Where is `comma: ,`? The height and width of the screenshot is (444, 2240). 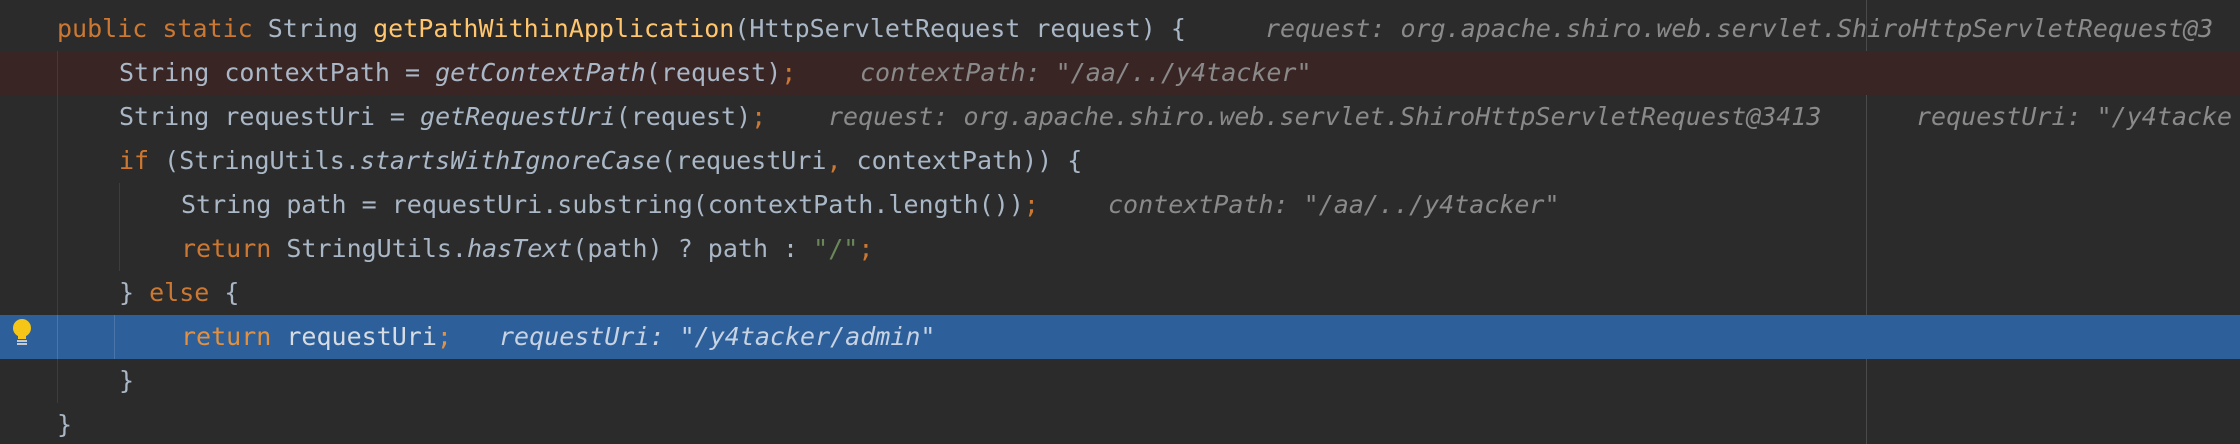
comma: , is located at coordinates (834, 160).